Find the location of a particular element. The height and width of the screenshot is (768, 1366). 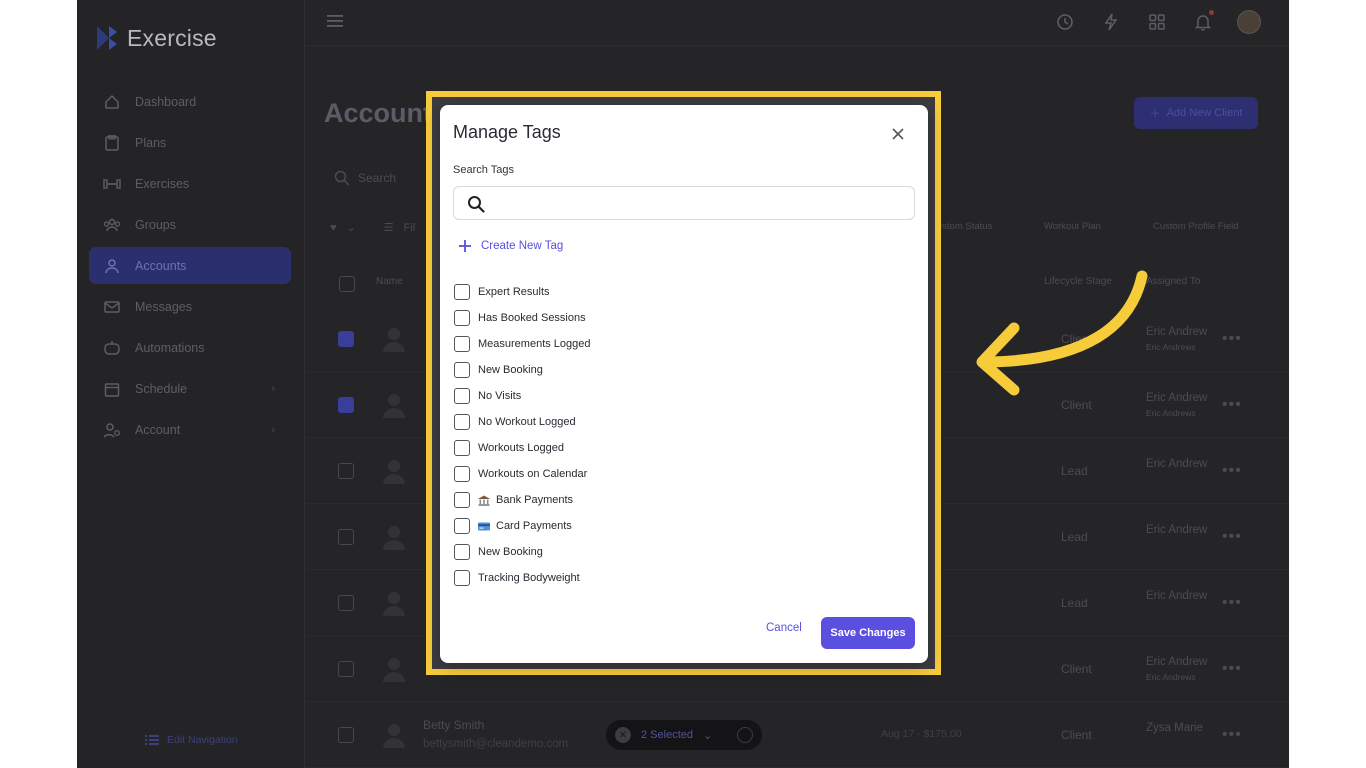

select-all-checkbox is located at coordinates (347, 284).